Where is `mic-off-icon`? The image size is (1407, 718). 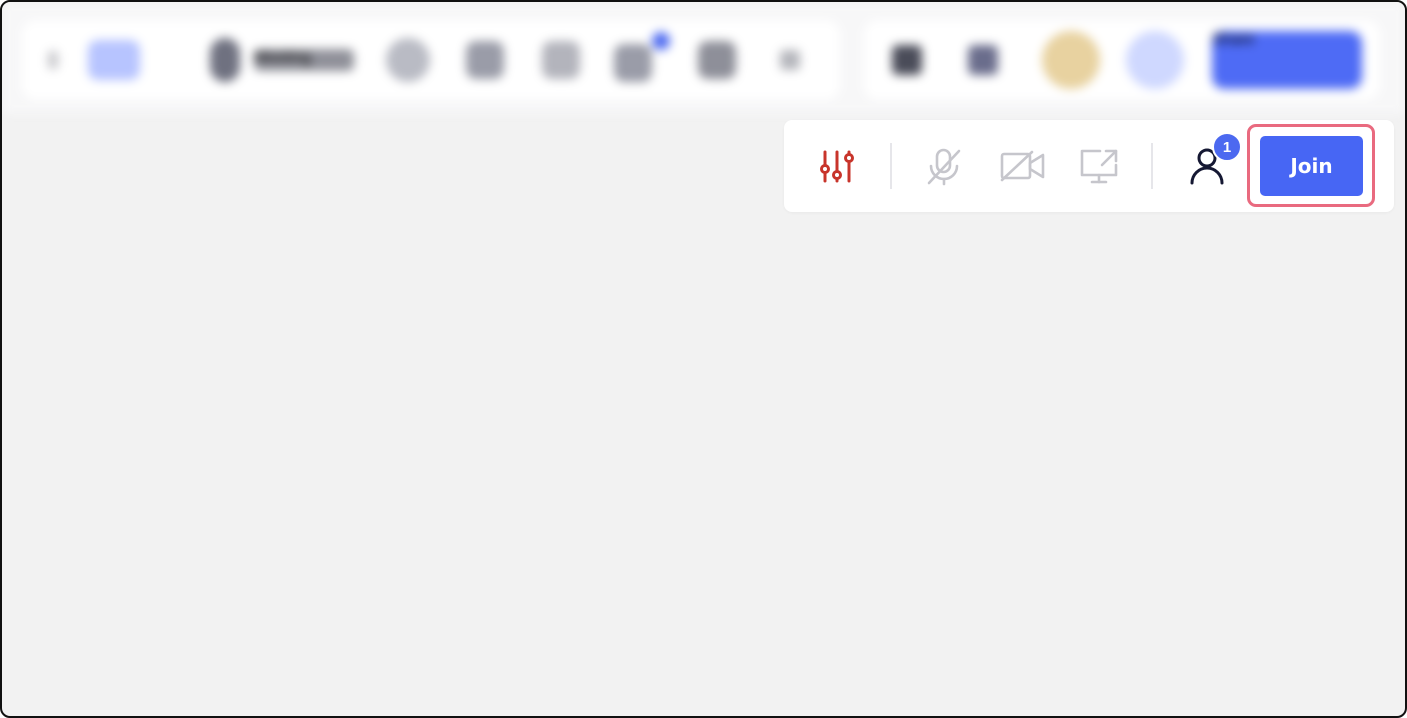
mic-off-icon is located at coordinates (944, 167).